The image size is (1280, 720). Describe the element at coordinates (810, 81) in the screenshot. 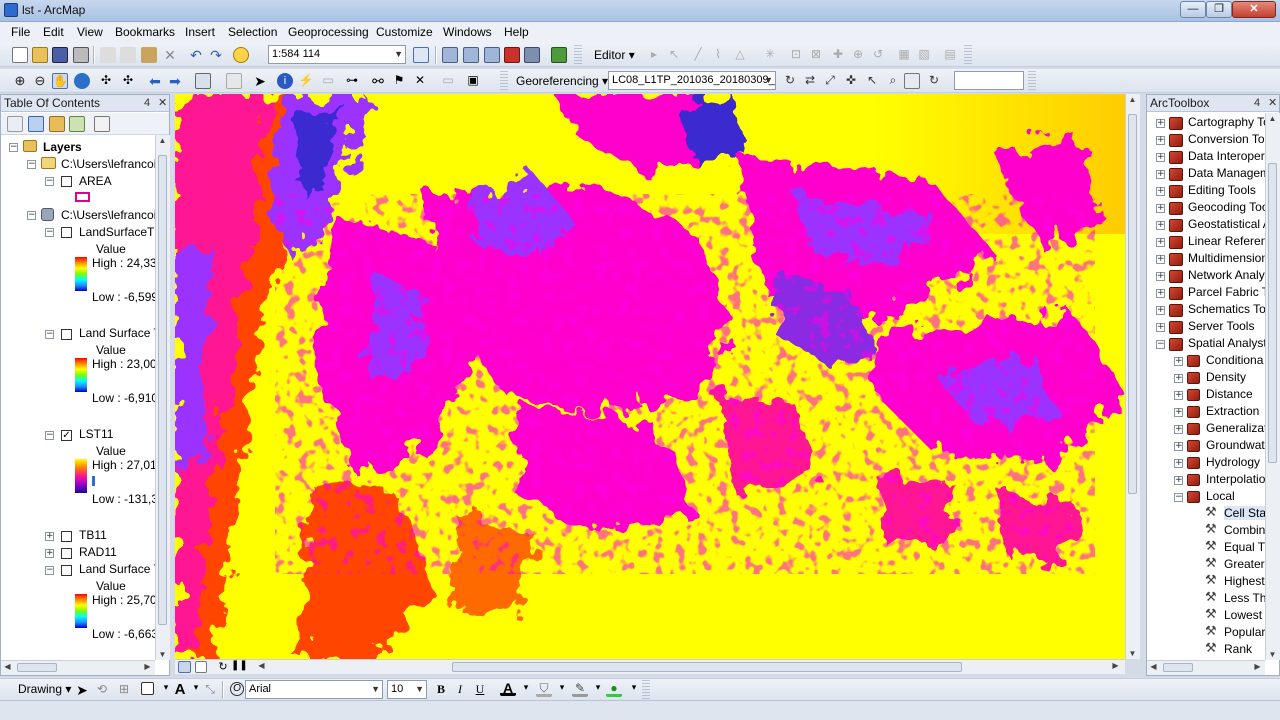

I see `shift-georef-icon: ⇄` at that location.